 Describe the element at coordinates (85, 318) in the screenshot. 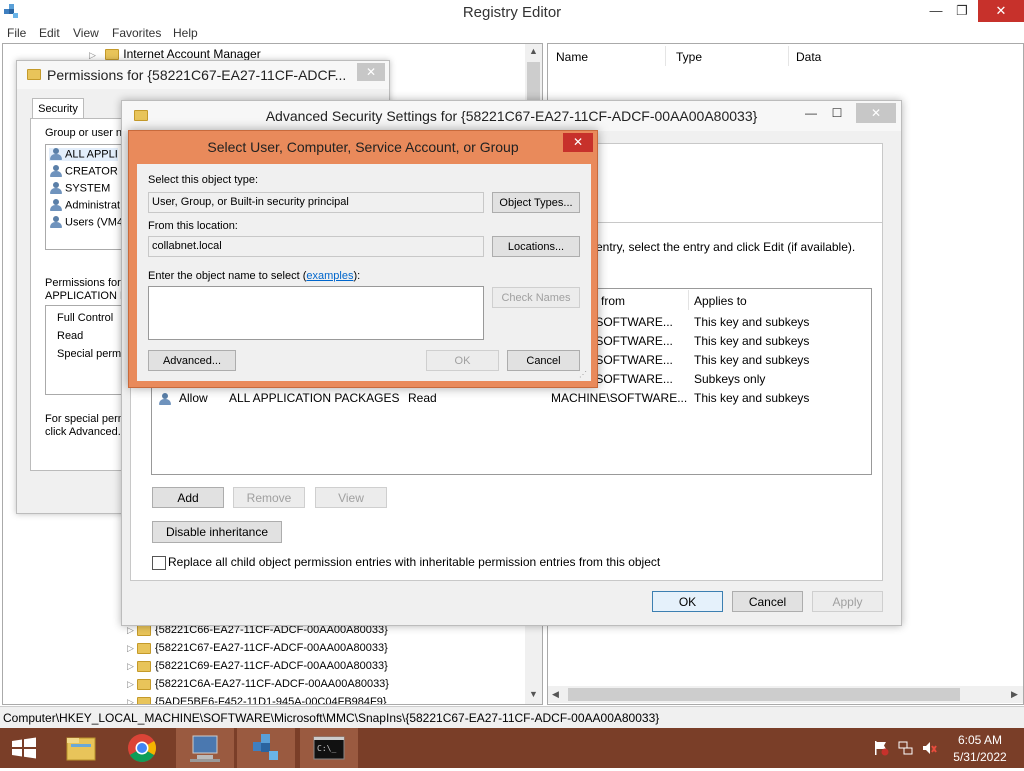

I see `perm-full-control: Full Control` at that location.